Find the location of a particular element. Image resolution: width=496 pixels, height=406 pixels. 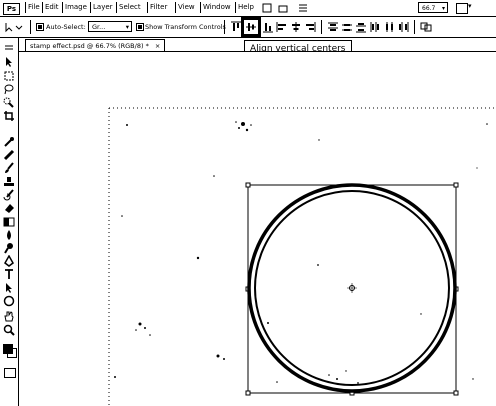

history-brush-tool-icon is located at coordinates (9, 195).